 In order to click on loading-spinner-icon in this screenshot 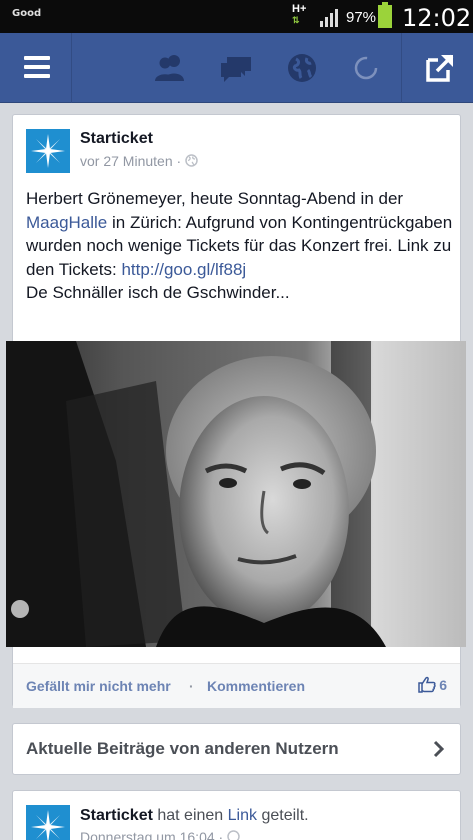, I will do `click(366, 68)`.